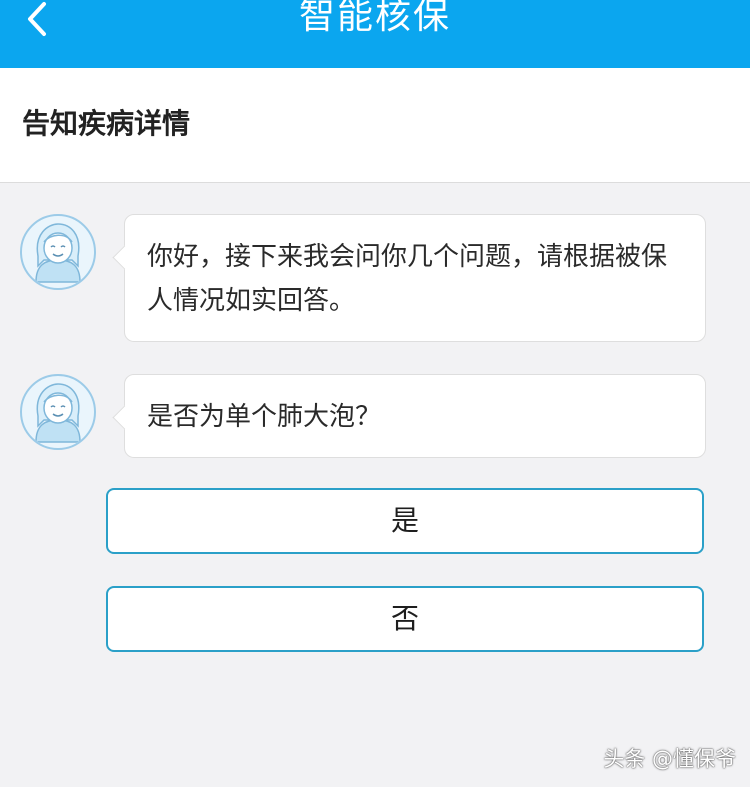 This screenshot has height=787, width=750. I want to click on chat-bubble: 是否为单个肺大泡？, so click(415, 416).